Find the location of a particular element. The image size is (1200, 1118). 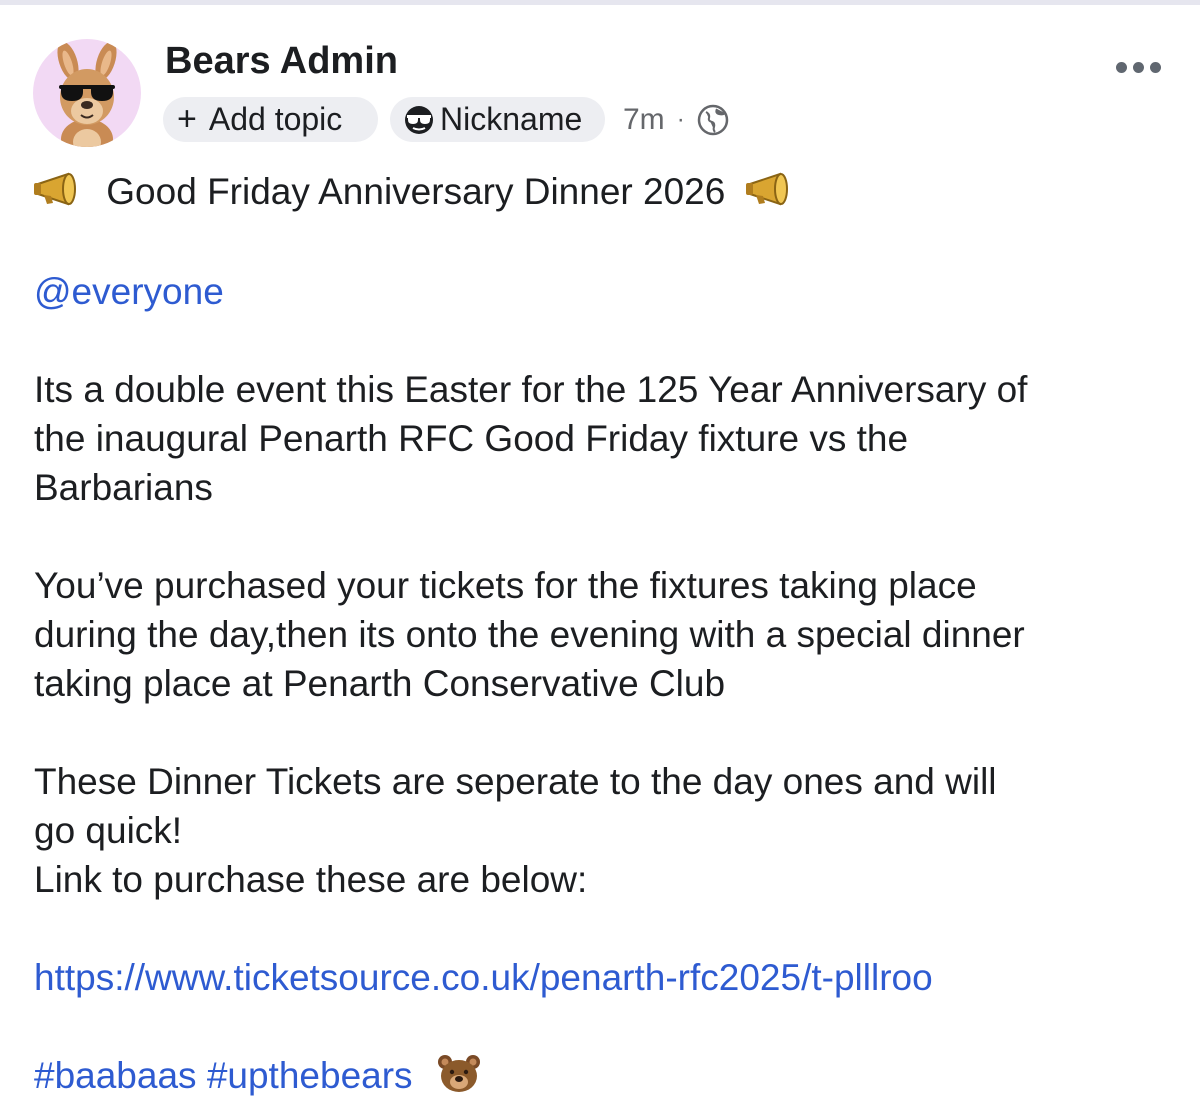

mention-everyone: @everyone is located at coordinates (129, 292).